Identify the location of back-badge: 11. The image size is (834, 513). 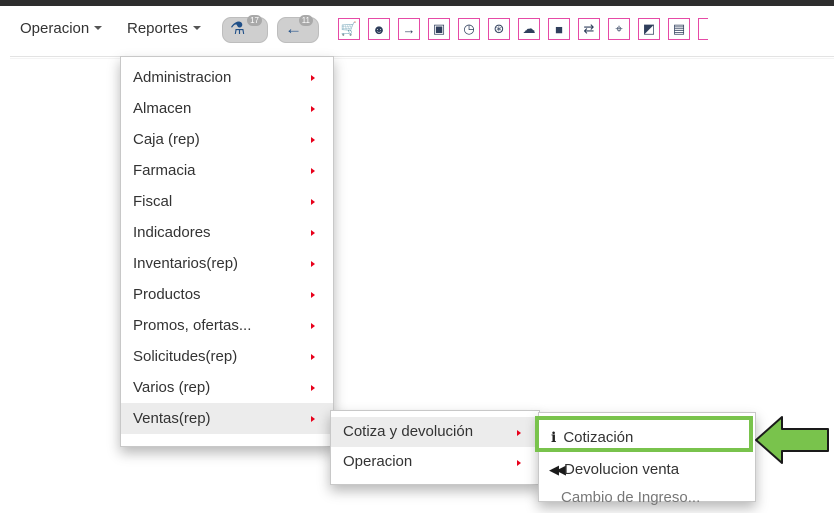
(305, 20).